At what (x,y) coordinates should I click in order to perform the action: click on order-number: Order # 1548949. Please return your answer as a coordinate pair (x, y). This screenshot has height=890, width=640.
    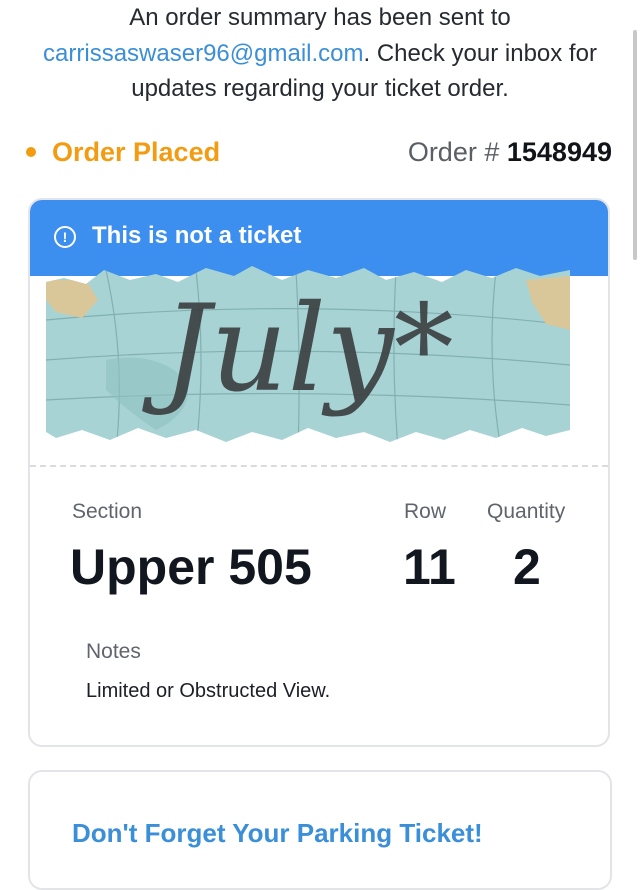
    Looking at the image, I should click on (510, 152).